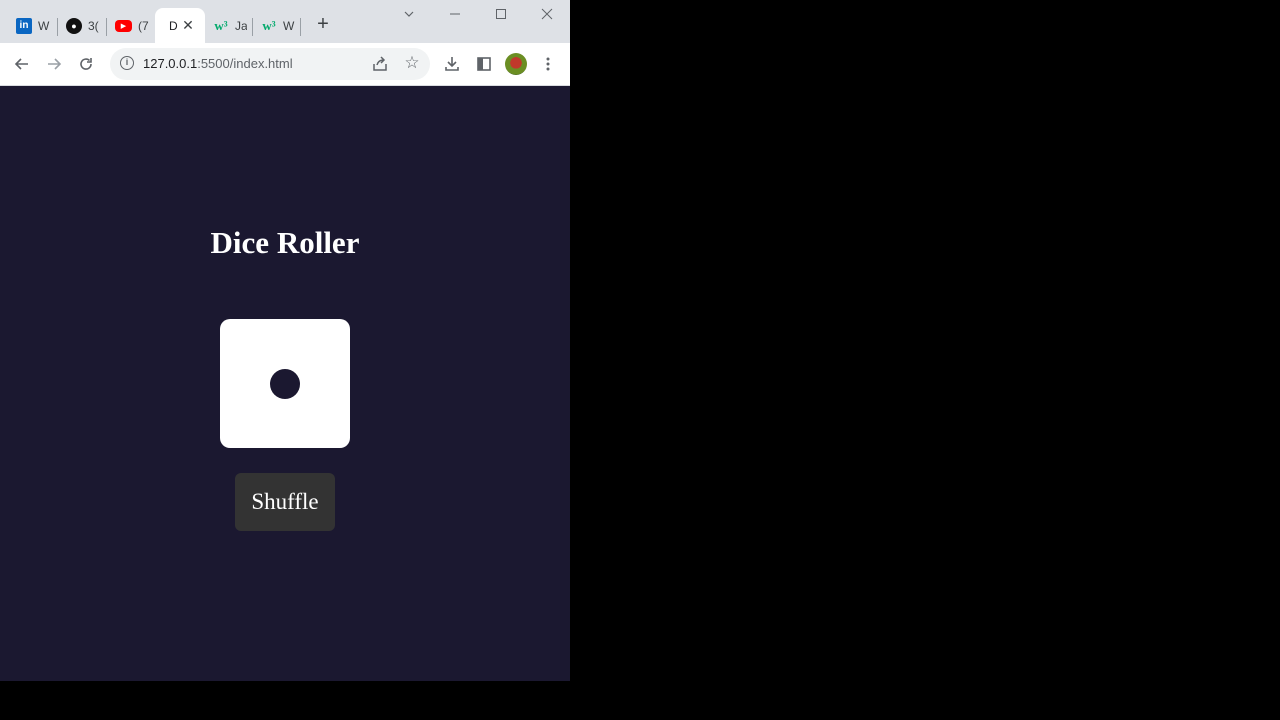 This screenshot has width=1280, height=720. What do you see at coordinates (300, 27) in the screenshot?
I see `tab-separator` at bounding box center [300, 27].